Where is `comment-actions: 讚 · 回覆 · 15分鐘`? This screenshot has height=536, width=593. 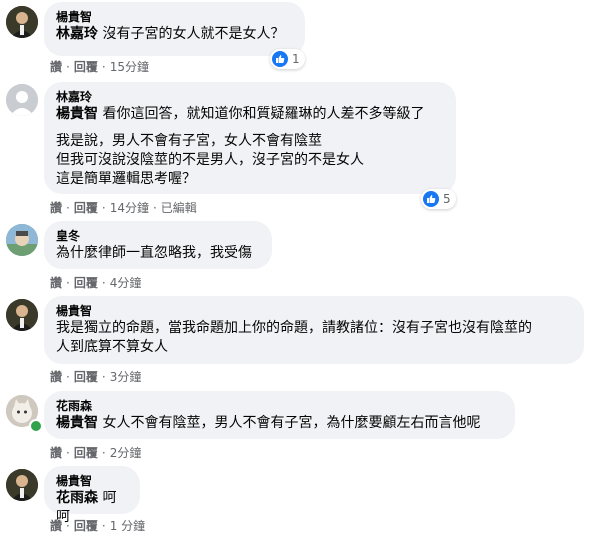 comment-actions: 讚 · 回覆 · 15分鐘 is located at coordinates (99, 67).